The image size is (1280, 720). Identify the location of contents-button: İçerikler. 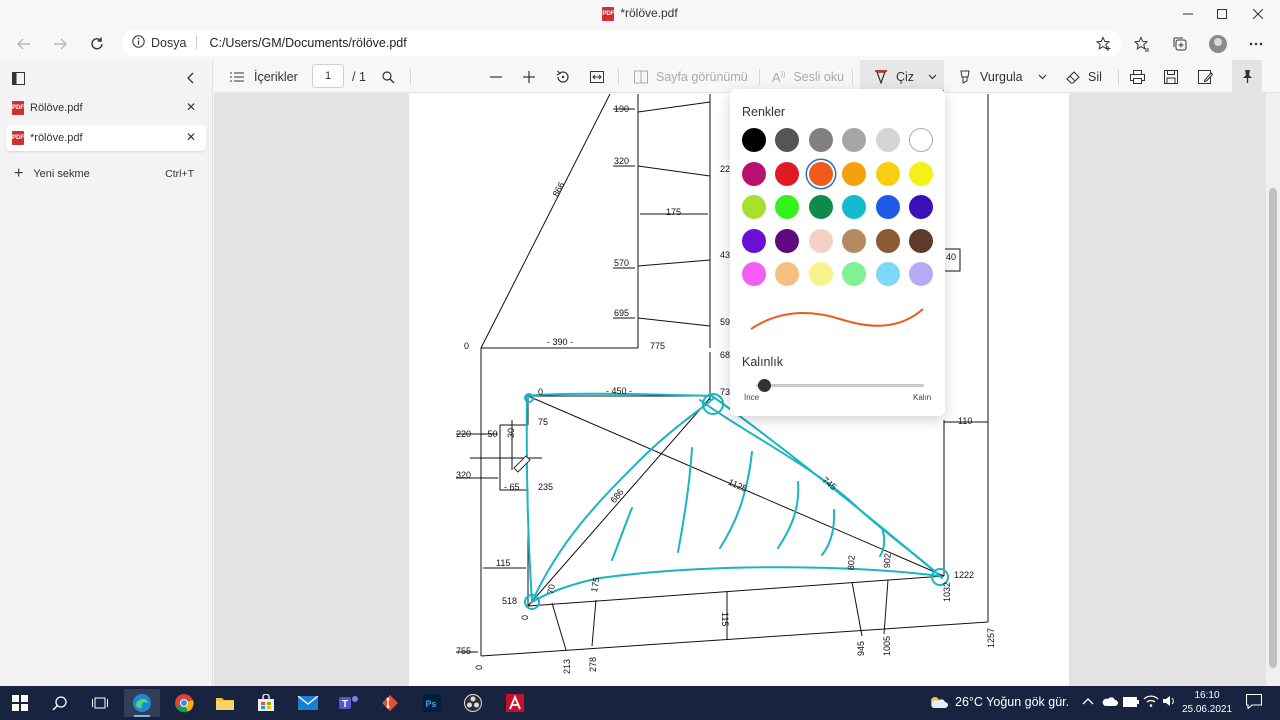
(264, 77).